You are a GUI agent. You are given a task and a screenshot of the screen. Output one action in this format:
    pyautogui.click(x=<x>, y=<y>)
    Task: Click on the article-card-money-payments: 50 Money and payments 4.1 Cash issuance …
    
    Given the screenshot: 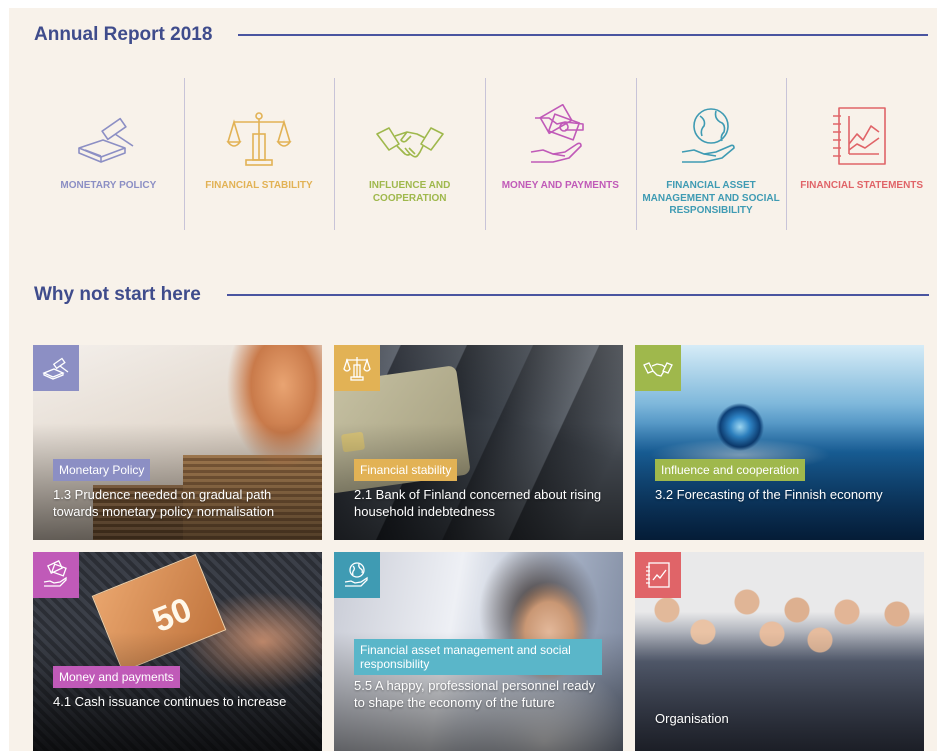 What is the action you would take?
    pyautogui.click(x=177, y=651)
    